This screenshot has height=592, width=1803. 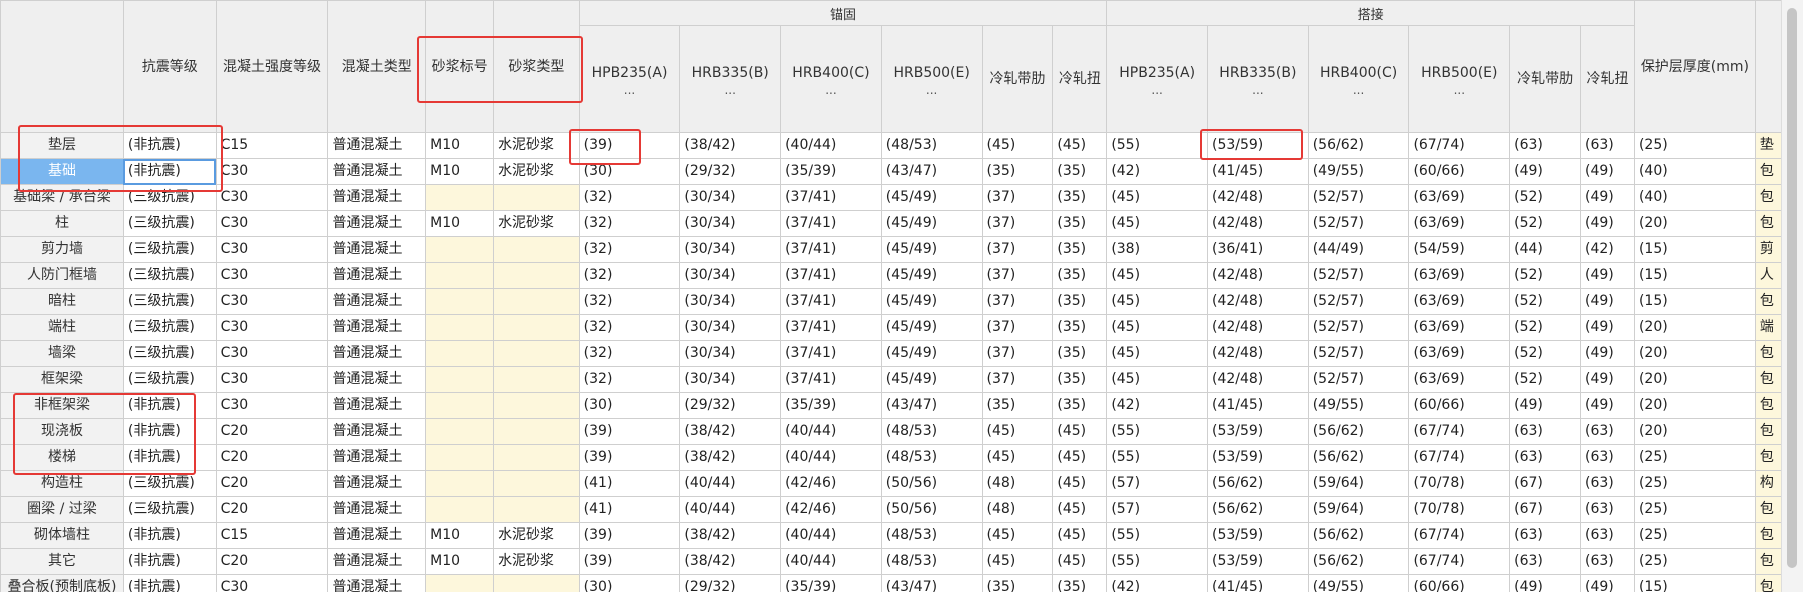 I want to click on cell-anchor-hrb500: (50/56), so click(x=931, y=483).